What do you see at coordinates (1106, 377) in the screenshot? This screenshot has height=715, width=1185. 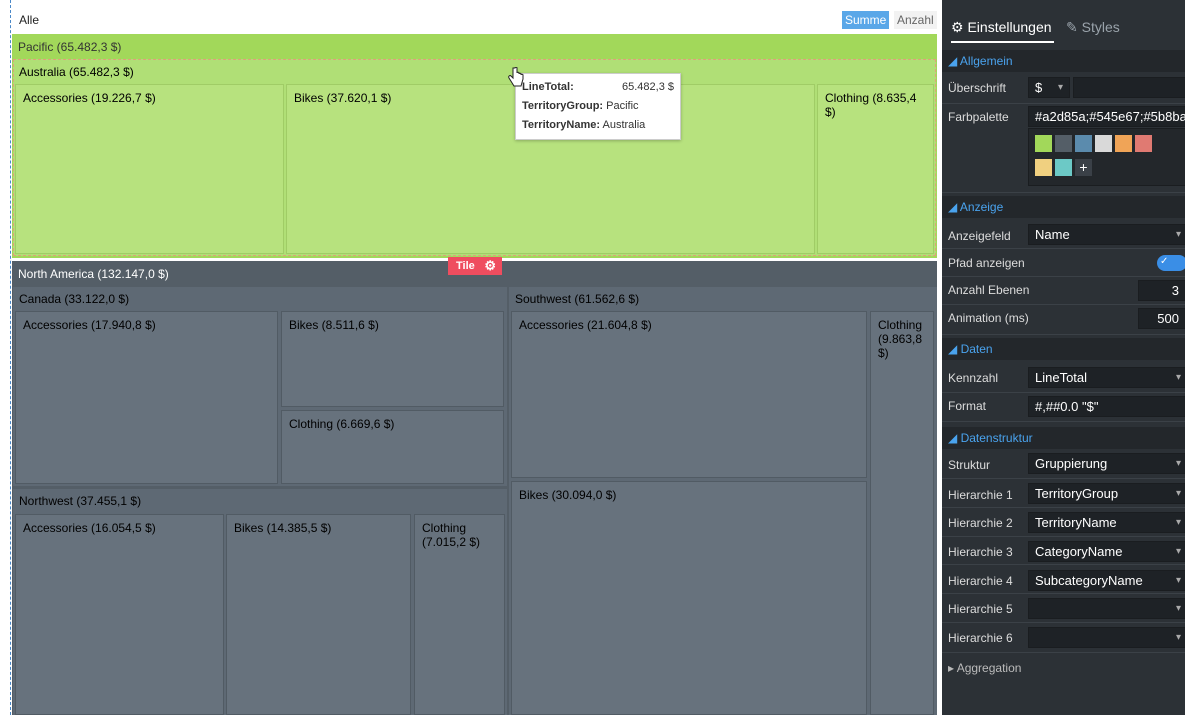 I see `kennzahl-select: LineTotal ▾` at bounding box center [1106, 377].